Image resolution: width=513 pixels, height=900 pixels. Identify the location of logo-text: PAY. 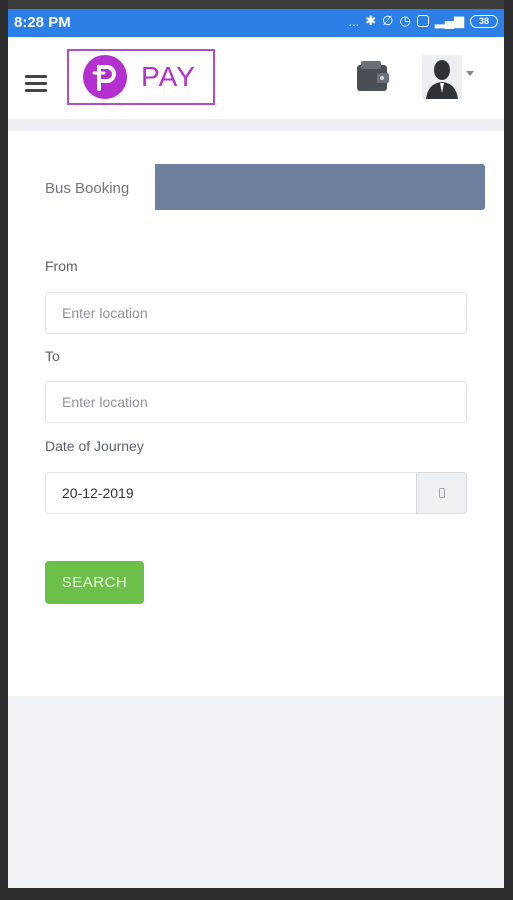
(168, 76).